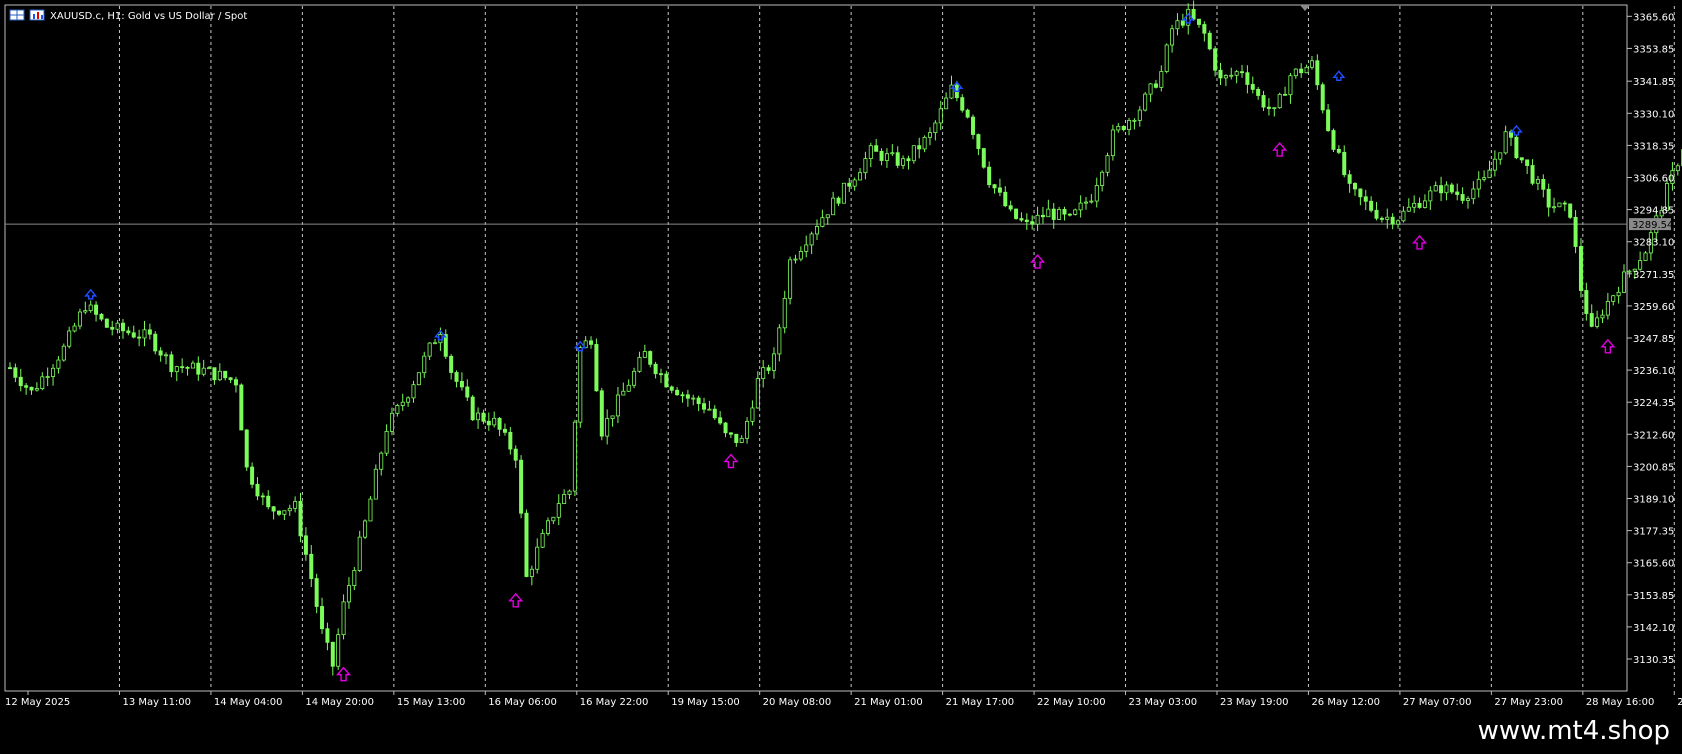 The height and width of the screenshot is (754, 1682). What do you see at coordinates (1653, 211) in the screenshot?
I see `y-tick-label: 3294.85` at bounding box center [1653, 211].